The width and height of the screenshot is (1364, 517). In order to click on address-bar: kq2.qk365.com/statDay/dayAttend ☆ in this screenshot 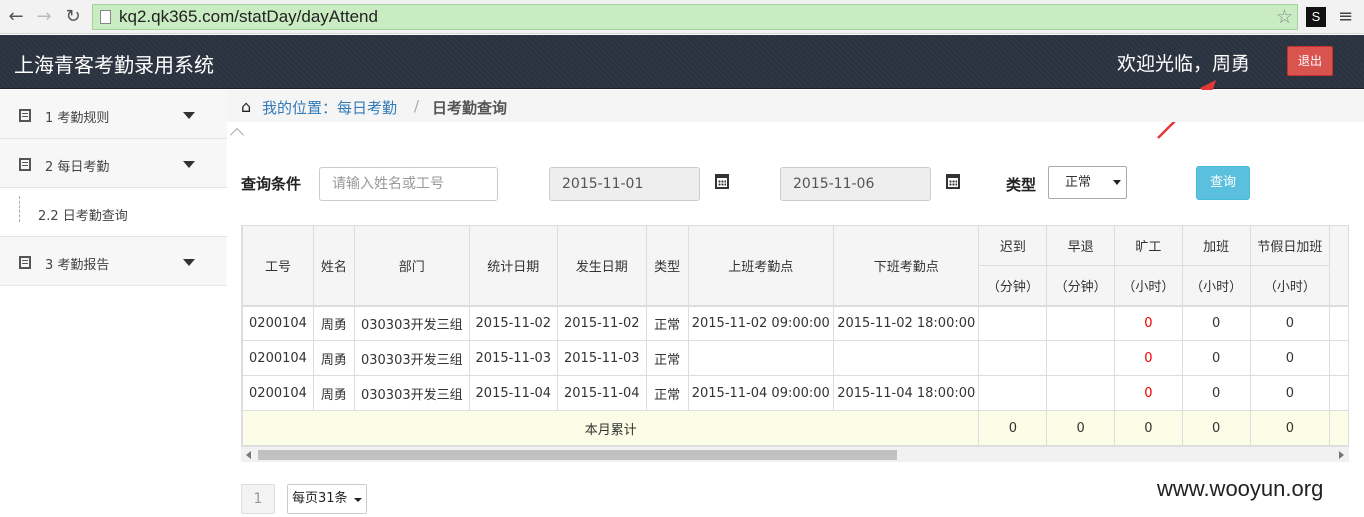, I will do `click(695, 17)`.